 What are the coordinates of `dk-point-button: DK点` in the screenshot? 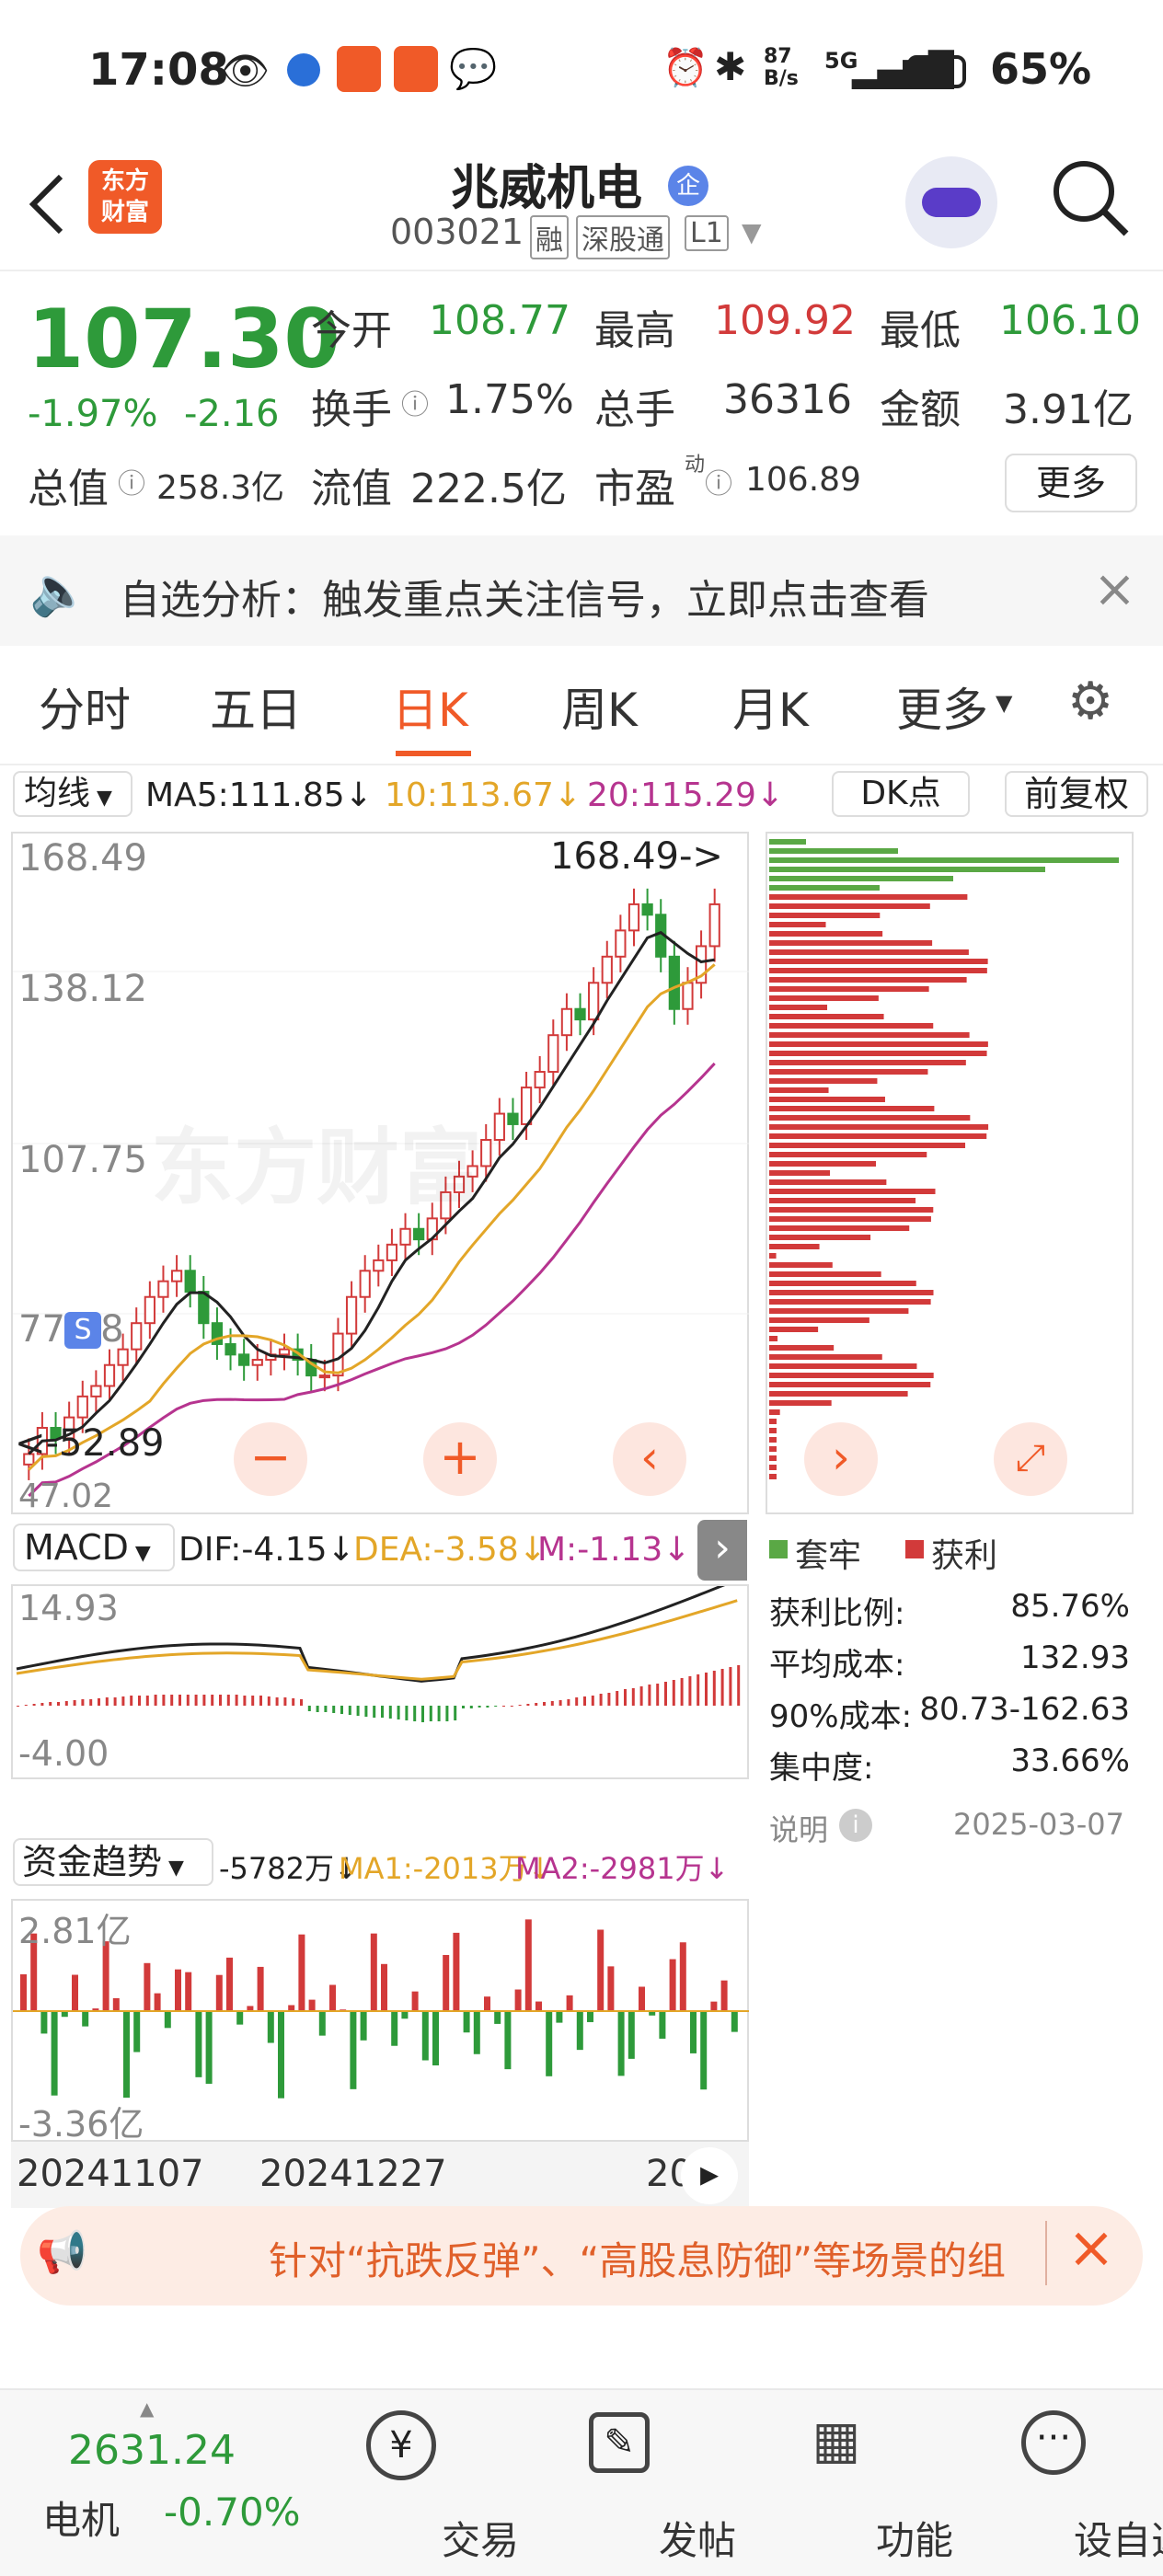 It's located at (901, 794).